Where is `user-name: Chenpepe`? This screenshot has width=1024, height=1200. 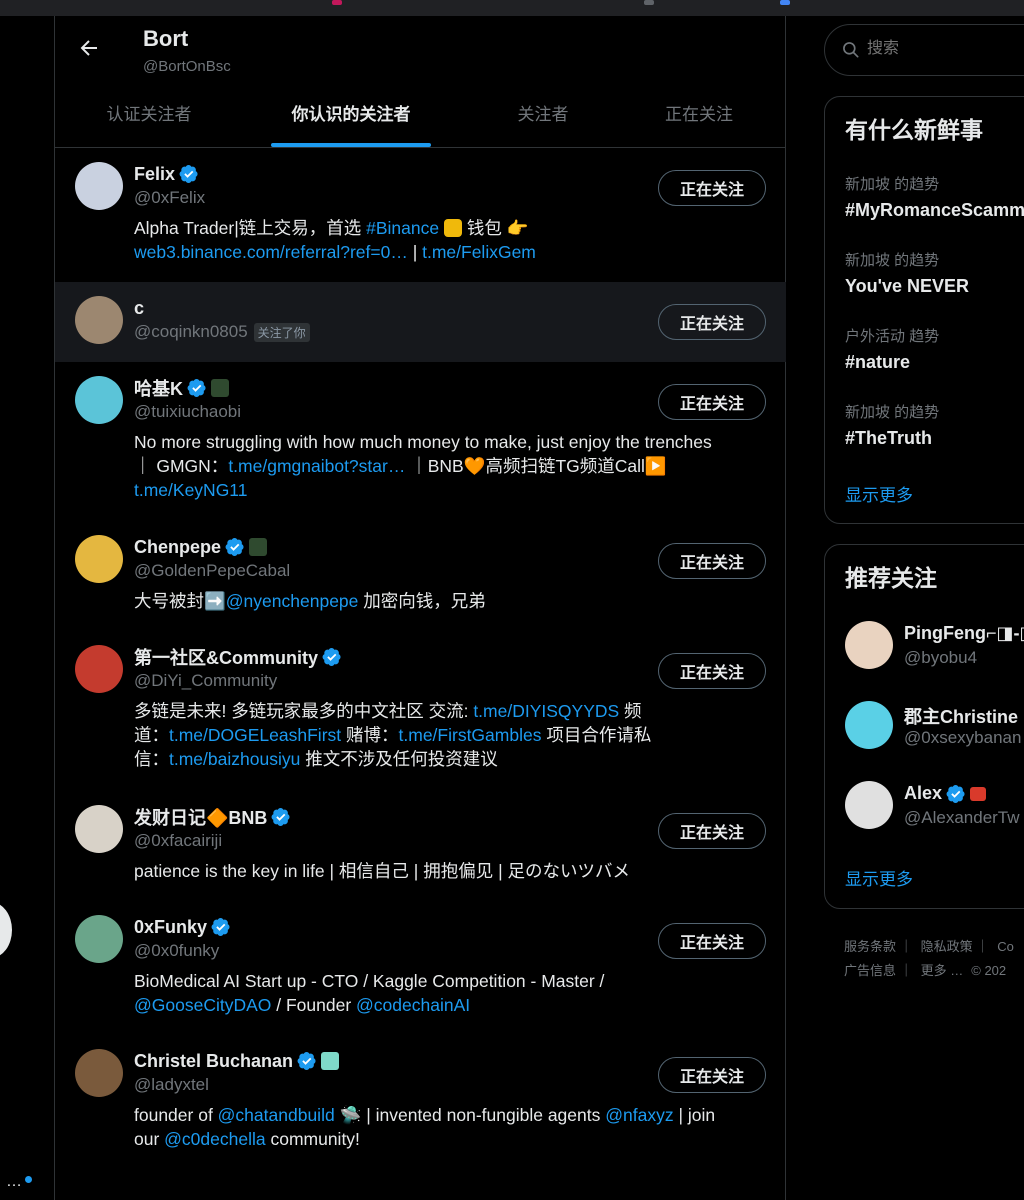 user-name: Chenpepe is located at coordinates (177, 547).